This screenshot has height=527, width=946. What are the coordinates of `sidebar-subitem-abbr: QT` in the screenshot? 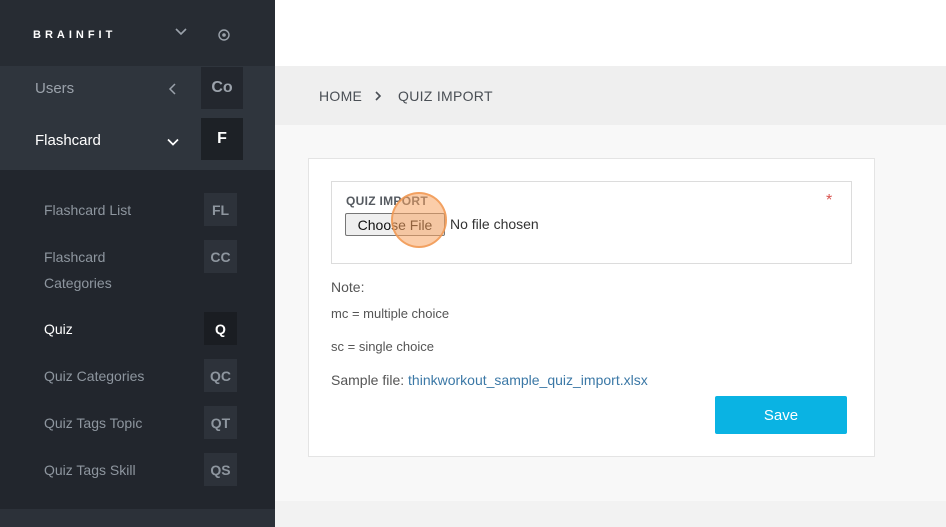 It's located at (220, 422).